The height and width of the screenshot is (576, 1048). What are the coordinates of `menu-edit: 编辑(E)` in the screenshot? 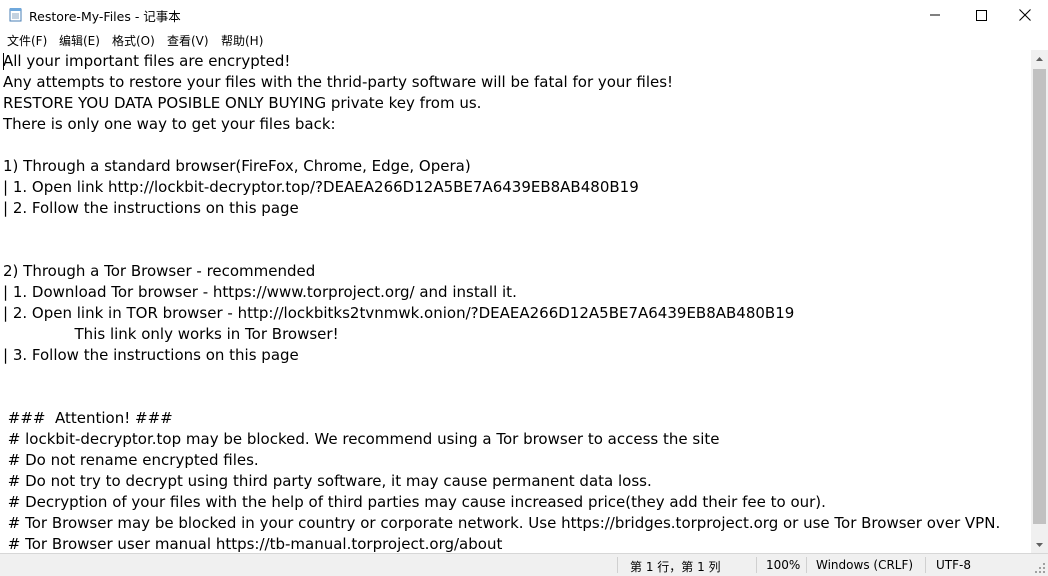 It's located at (79, 40).